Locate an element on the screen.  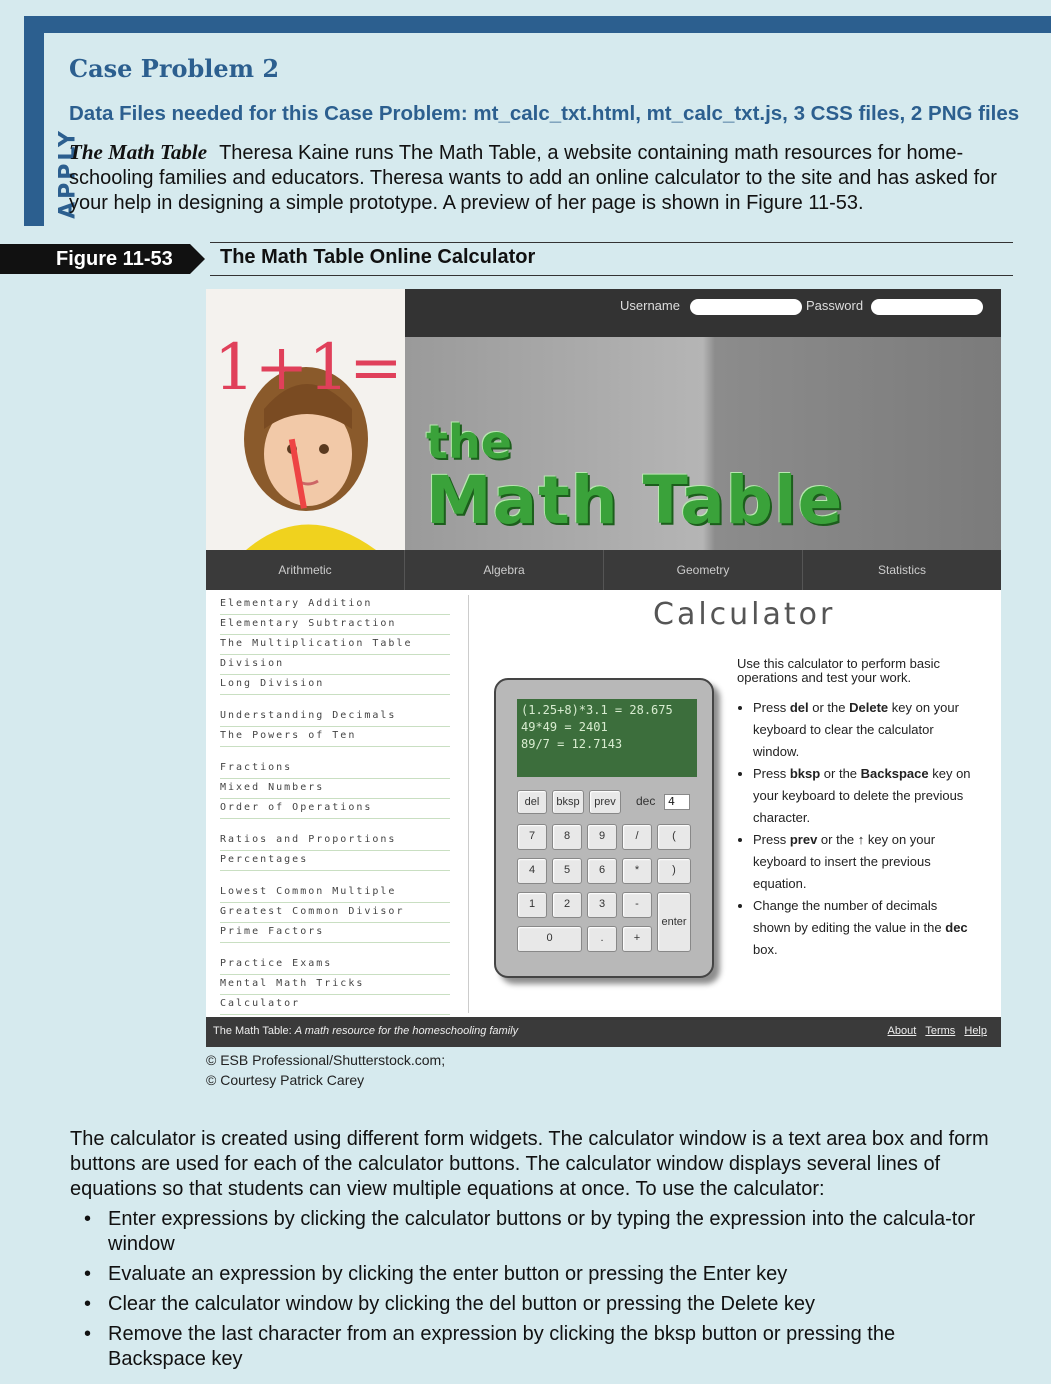
topic-link: Calculator is located at coordinates (335, 1005).